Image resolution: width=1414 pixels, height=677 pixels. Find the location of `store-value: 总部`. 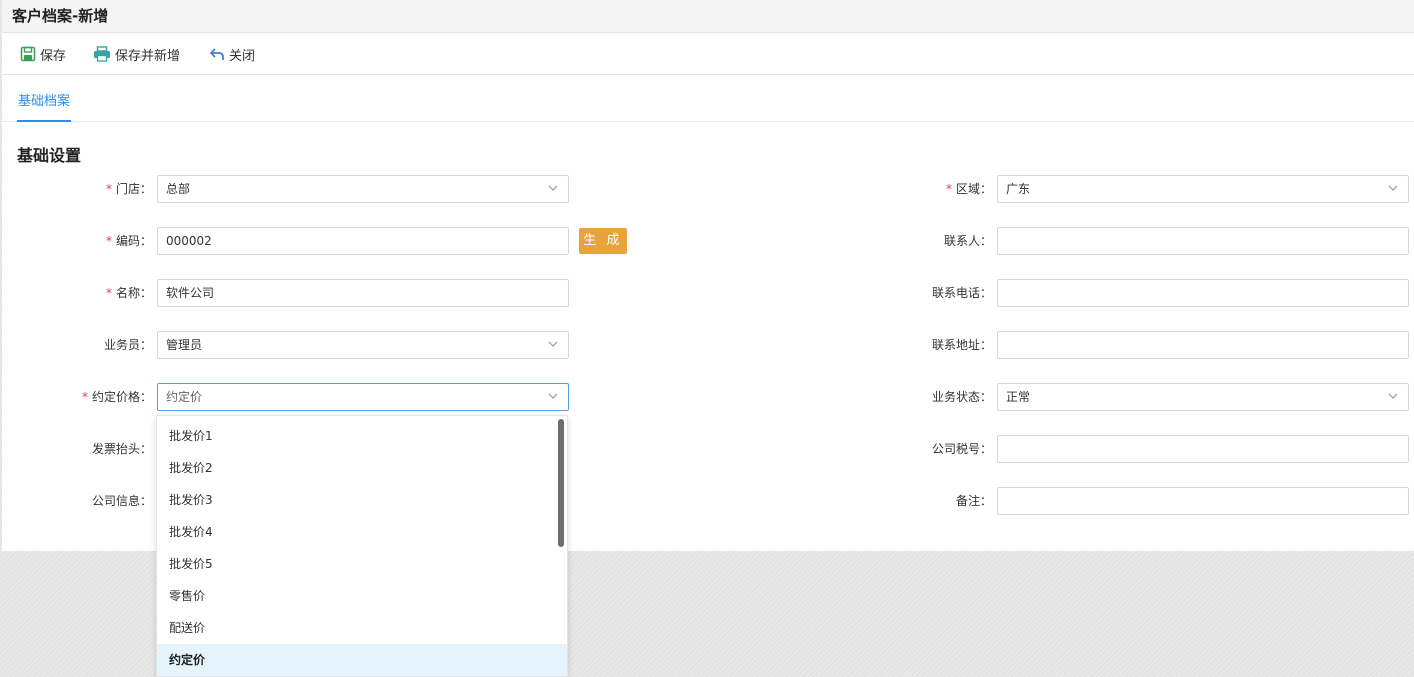

store-value: 总部 is located at coordinates (178, 189).